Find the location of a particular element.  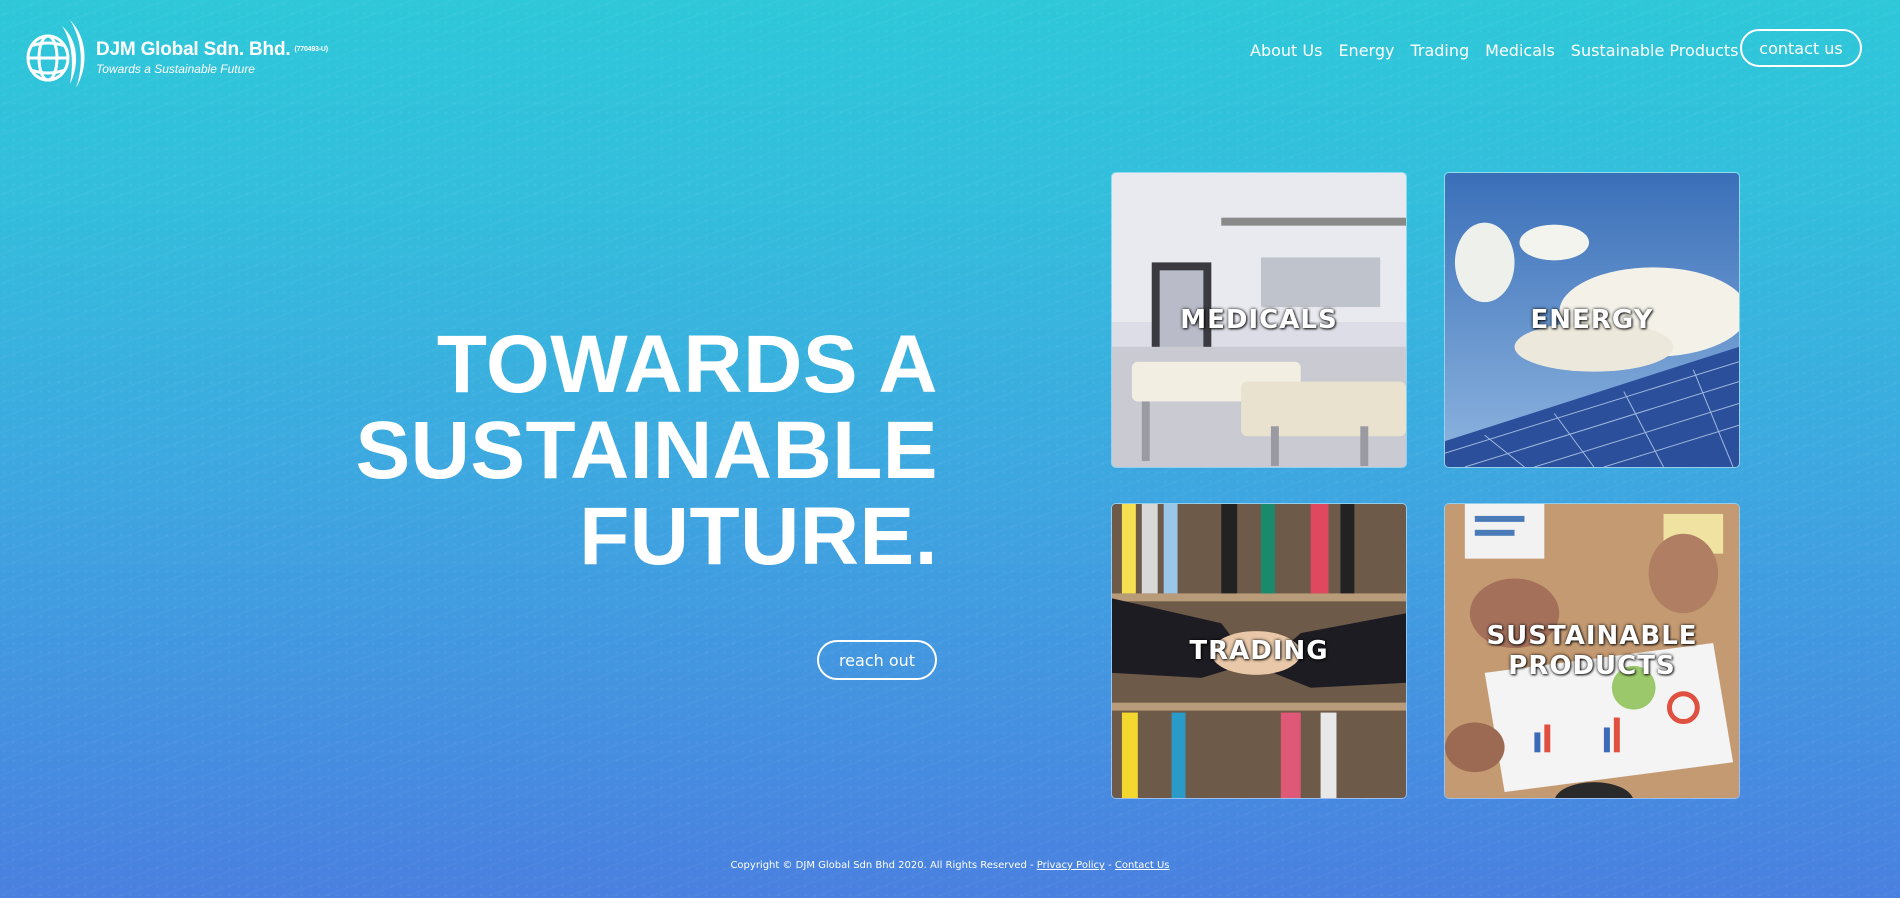

hero-title: TOWARDS A SUSTAINABLE FUTURE. is located at coordinates (599, 451).